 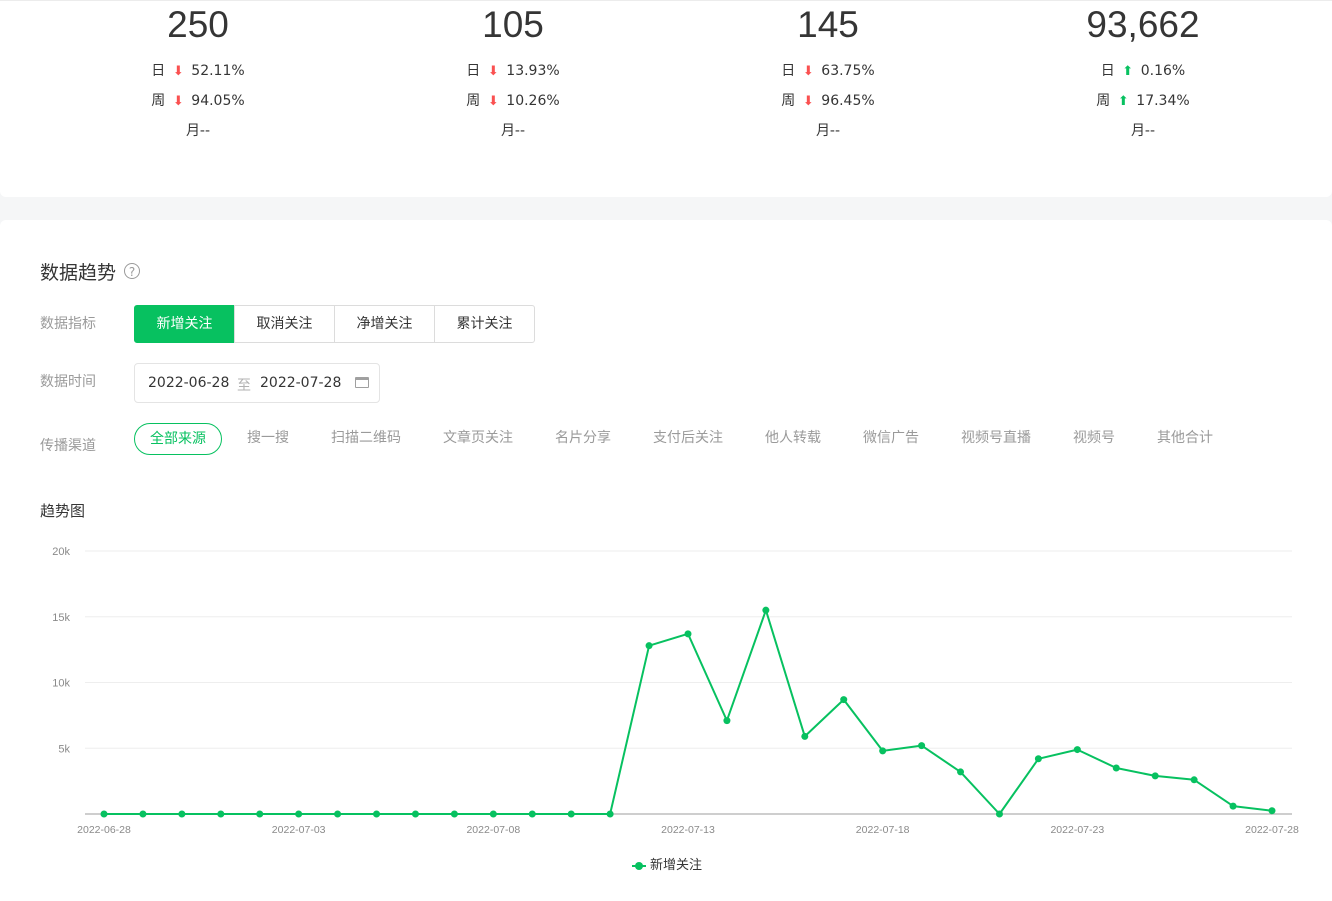 I want to click on x-tick-label: 2022-07-23, so click(x=1077, y=830).